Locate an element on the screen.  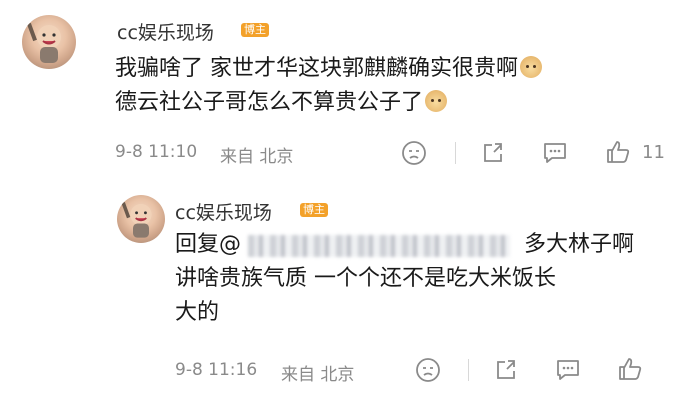
reply-text-line-1: 回复@ is located at coordinates (208, 245).